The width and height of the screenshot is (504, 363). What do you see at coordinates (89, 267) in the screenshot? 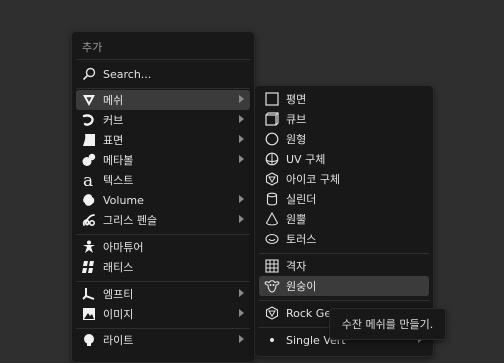
I see `lattice-icon` at bounding box center [89, 267].